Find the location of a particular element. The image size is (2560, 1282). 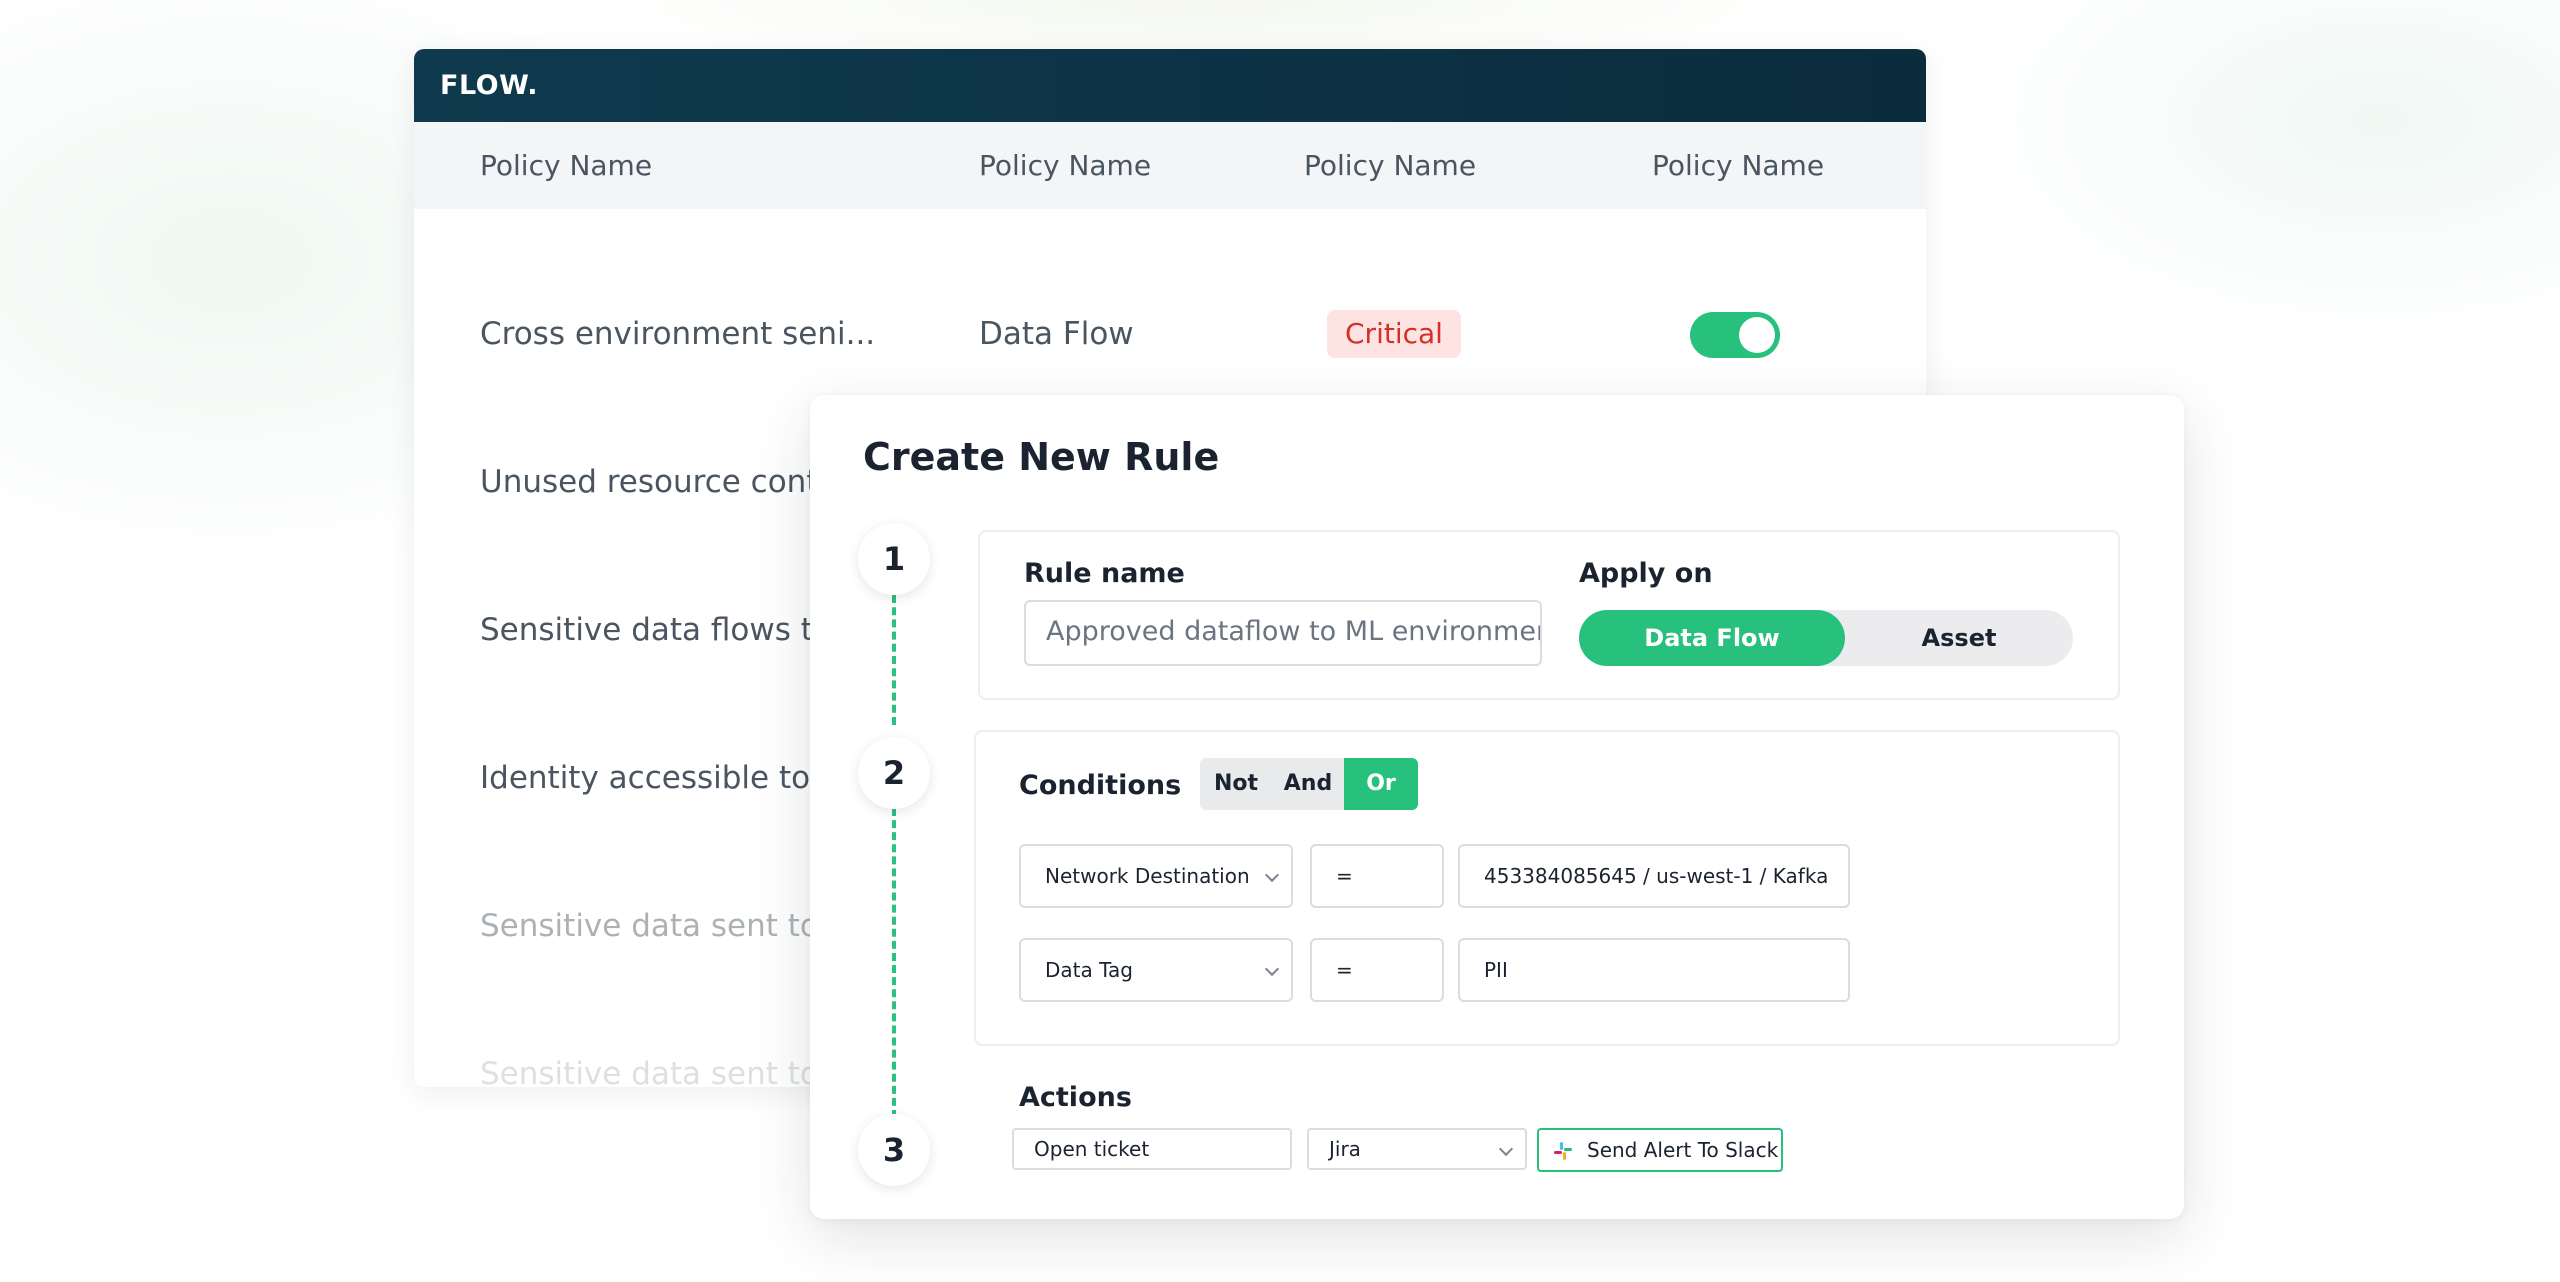

actions-label: Actions is located at coordinates (1075, 1097).